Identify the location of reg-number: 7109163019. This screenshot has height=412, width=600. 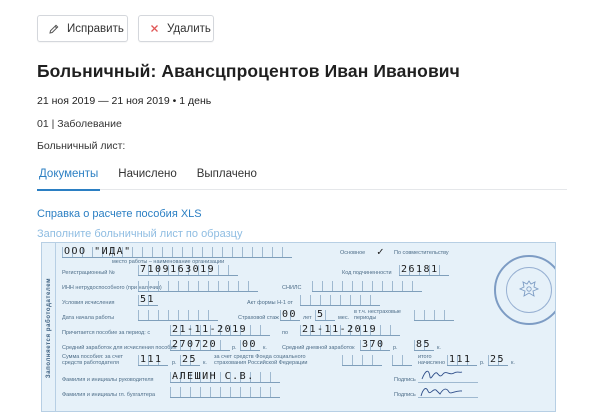
(178, 269).